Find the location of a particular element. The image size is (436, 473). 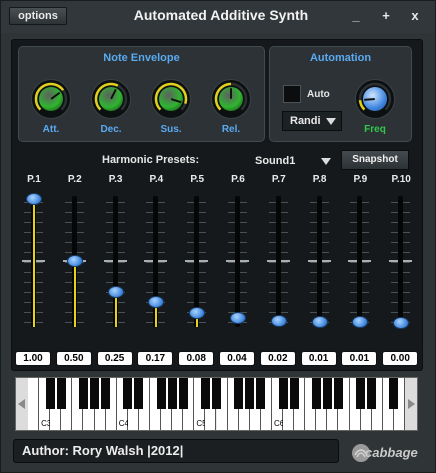

window-title: Automated Additive Synth is located at coordinates (221, 15).